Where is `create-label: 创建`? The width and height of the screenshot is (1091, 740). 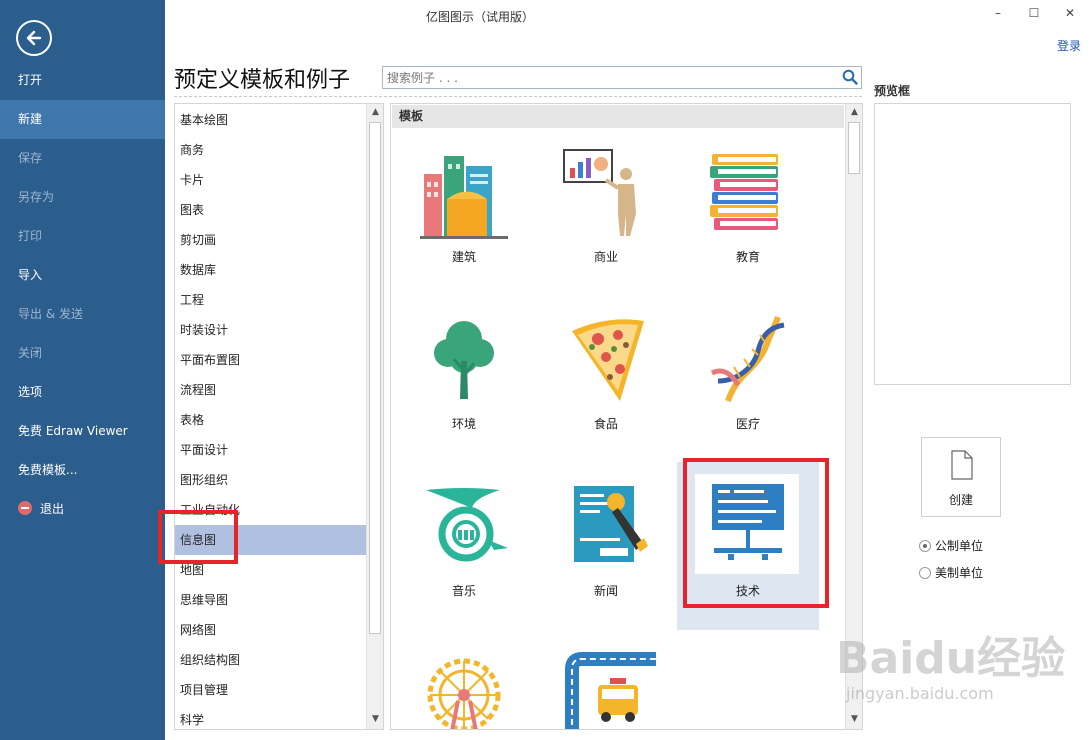 create-label: 创建 is located at coordinates (960, 500).